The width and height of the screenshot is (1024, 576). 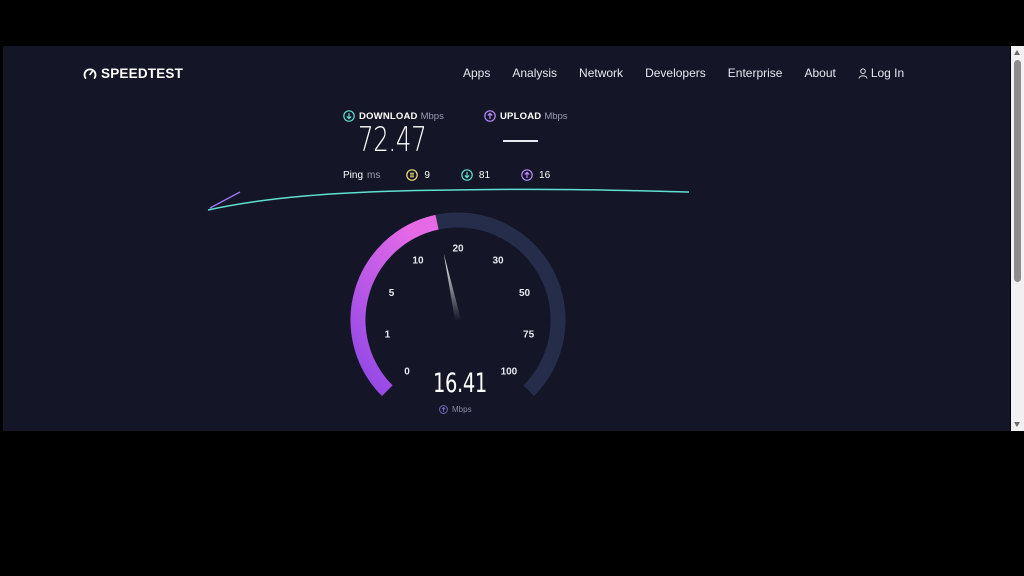 I want to click on speed-gauge: 0 1 5 10 20 30 50 75 100, so click(x=458, y=304).